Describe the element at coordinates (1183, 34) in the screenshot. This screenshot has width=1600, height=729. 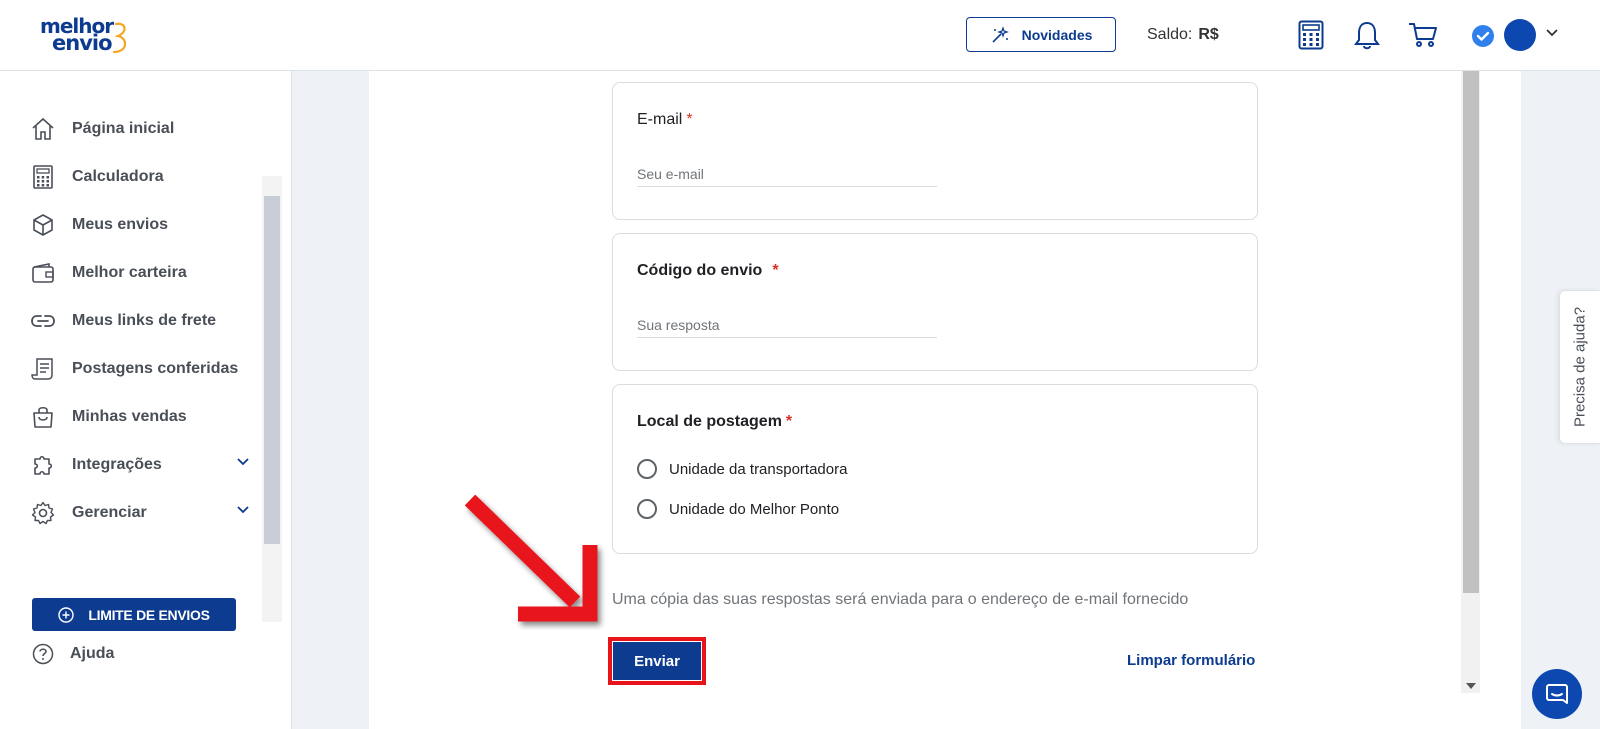
I see `saldo-display: Saldo: R$` at that location.